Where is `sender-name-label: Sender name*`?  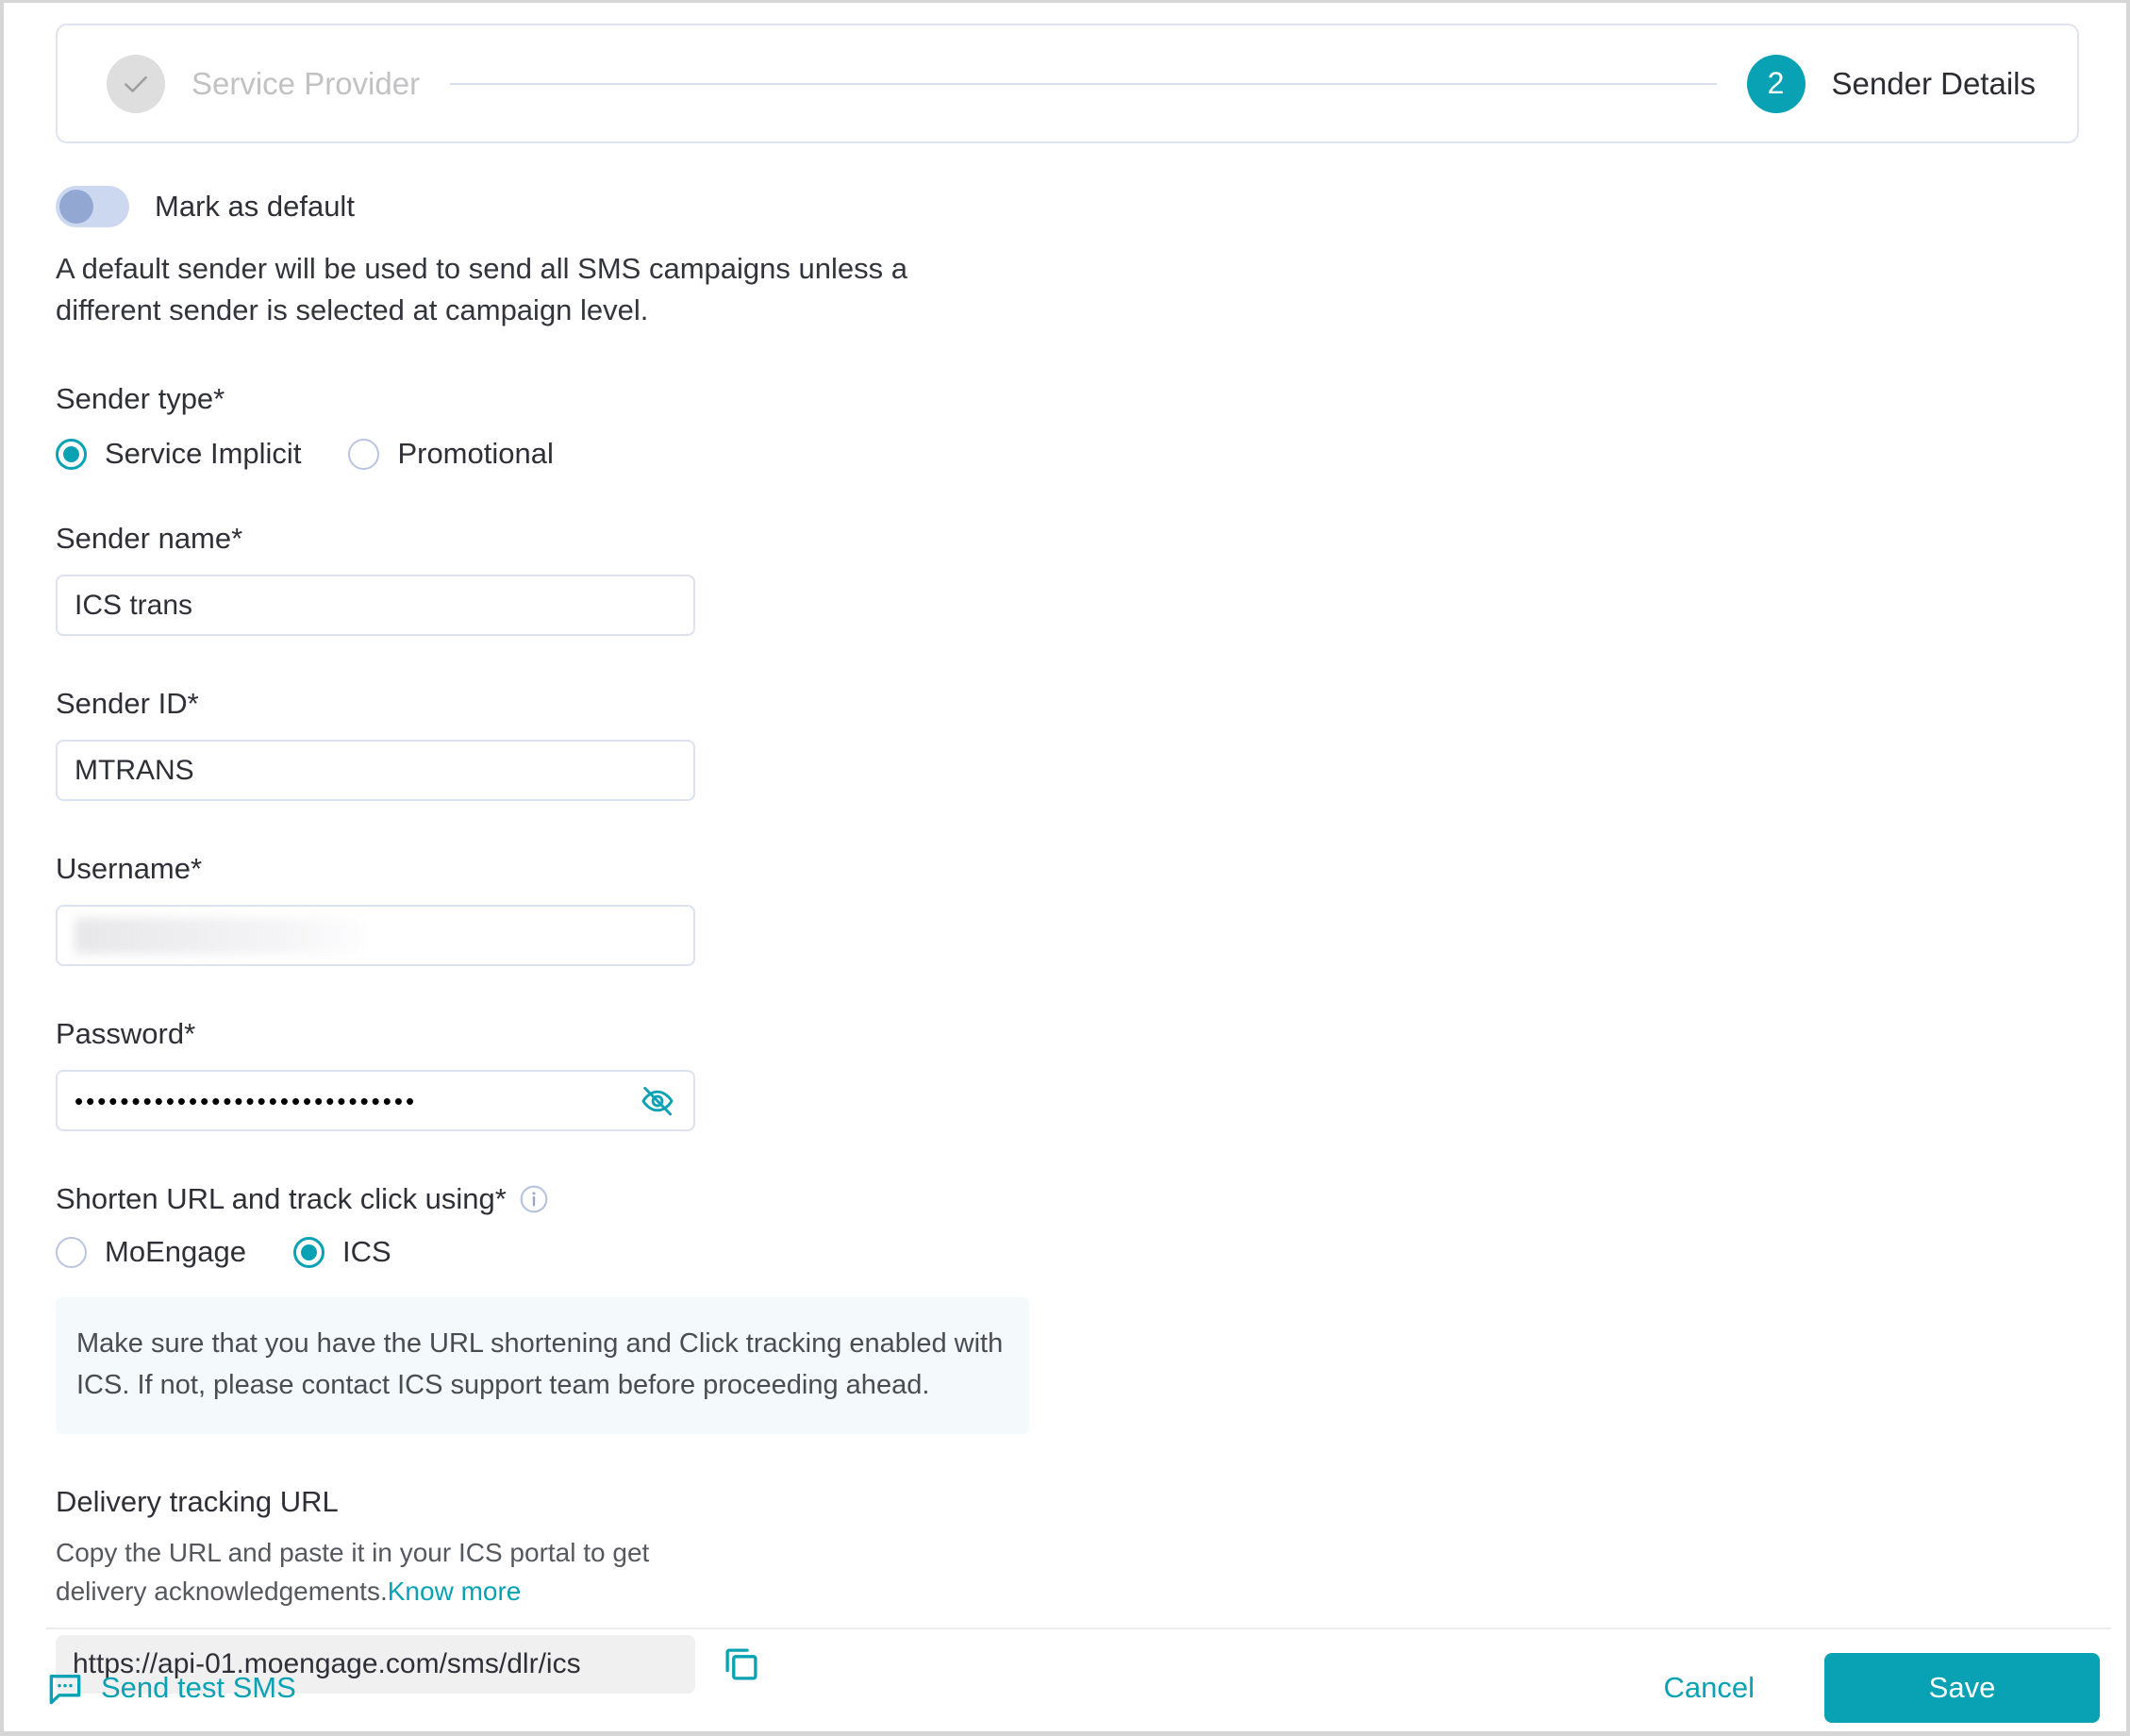 sender-name-label: Sender name* is located at coordinates (149, 539).